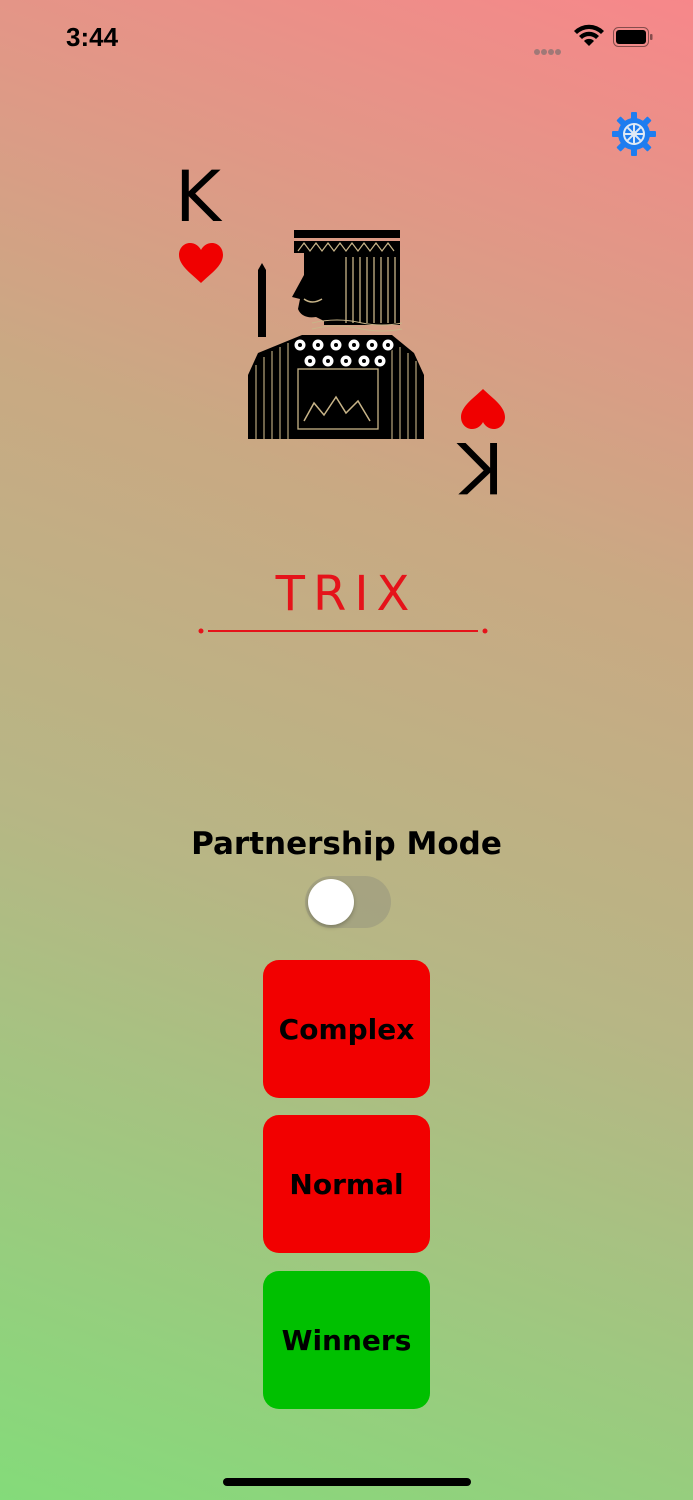 The width and height of the screenshot is (693, 1500). Describe the element at coordinates (346, 594) in the screenshot. I see `app-title: TRIX` at that location.